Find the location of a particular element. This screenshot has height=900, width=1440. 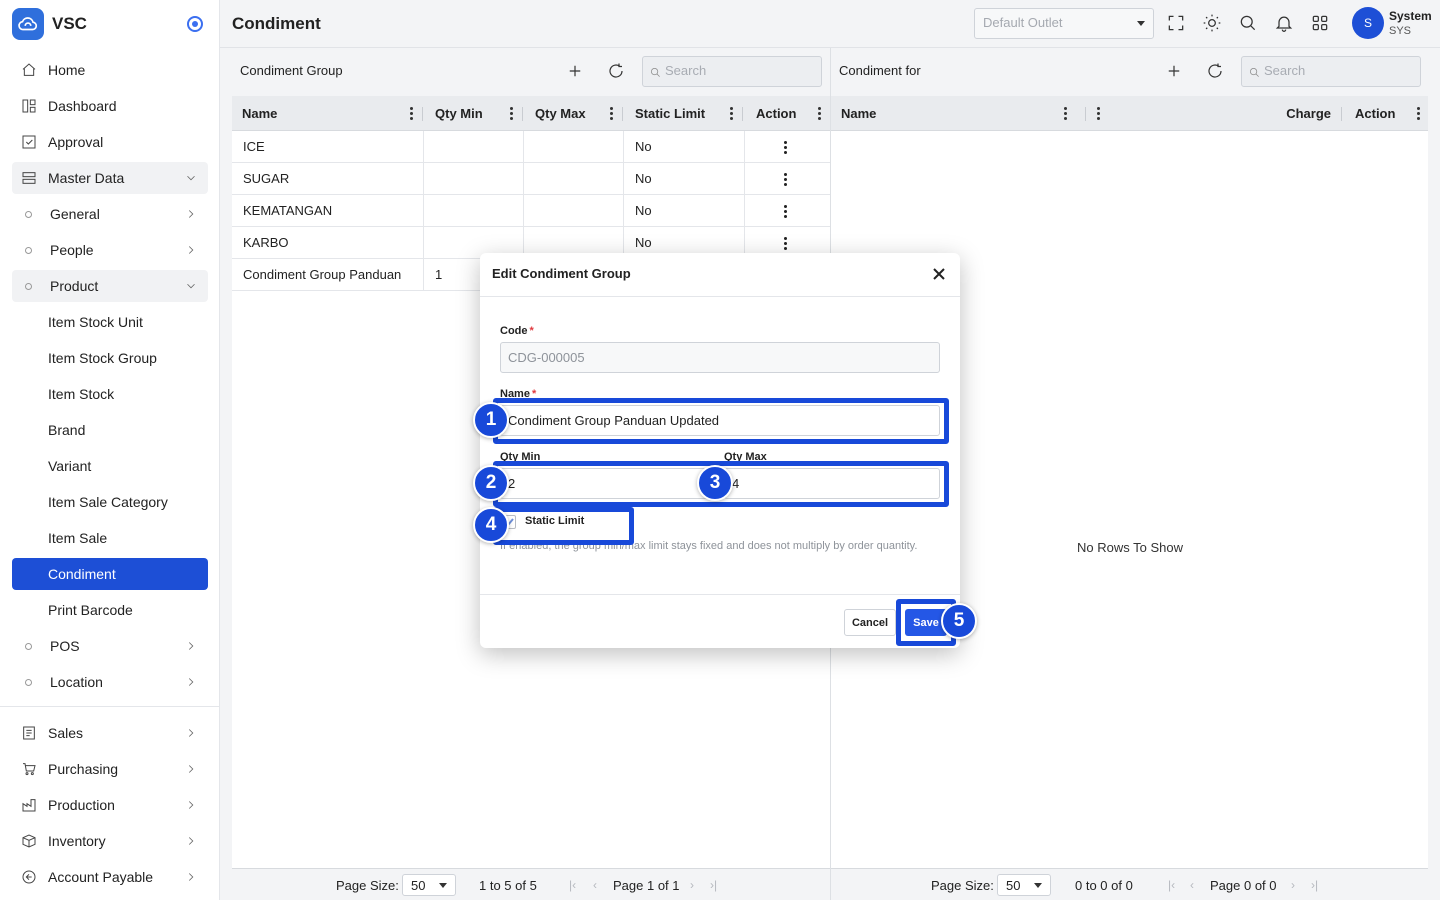

sidebar-item-label: Product is located at coordinates (74, 286).